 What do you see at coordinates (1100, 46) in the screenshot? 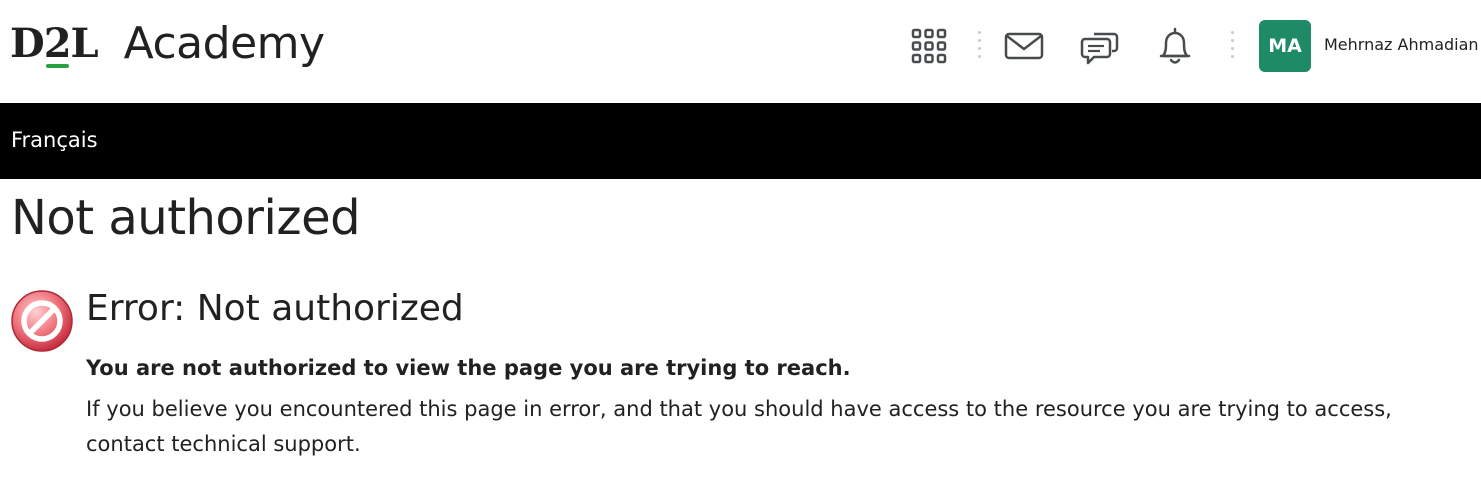
I see `chat-icon` at bounding box center [1100, 46].